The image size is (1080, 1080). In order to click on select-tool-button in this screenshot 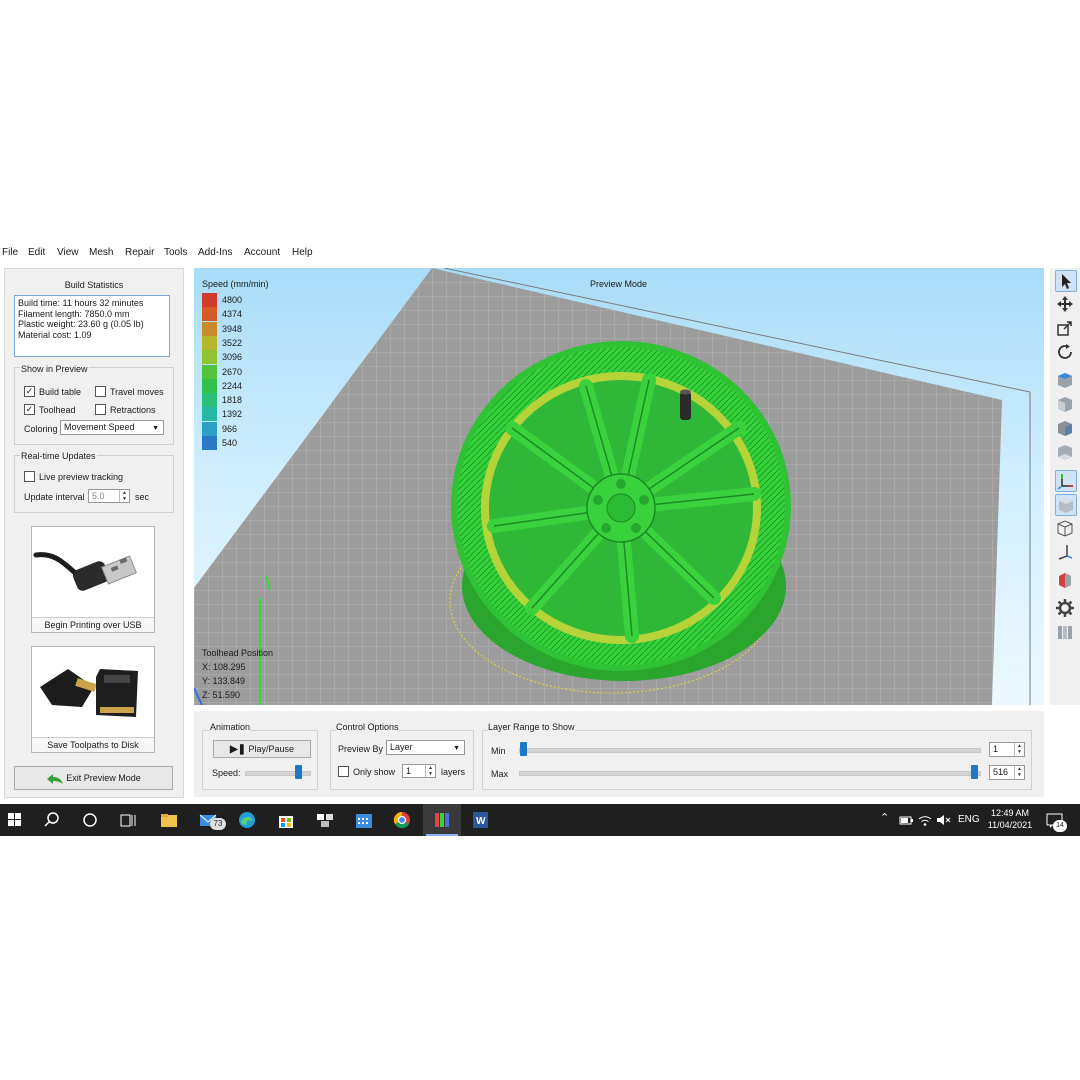, I will do `click(1066, 281)`.